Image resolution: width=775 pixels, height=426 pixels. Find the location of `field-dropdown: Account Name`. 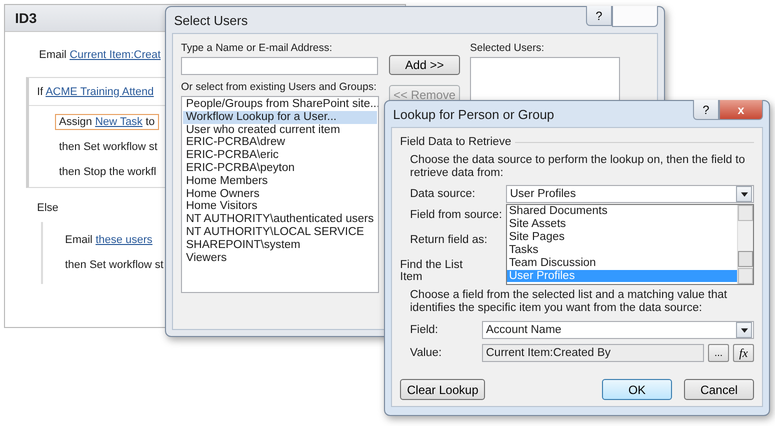

field-dropdown: Account Name is located at coordinates (618, 330).